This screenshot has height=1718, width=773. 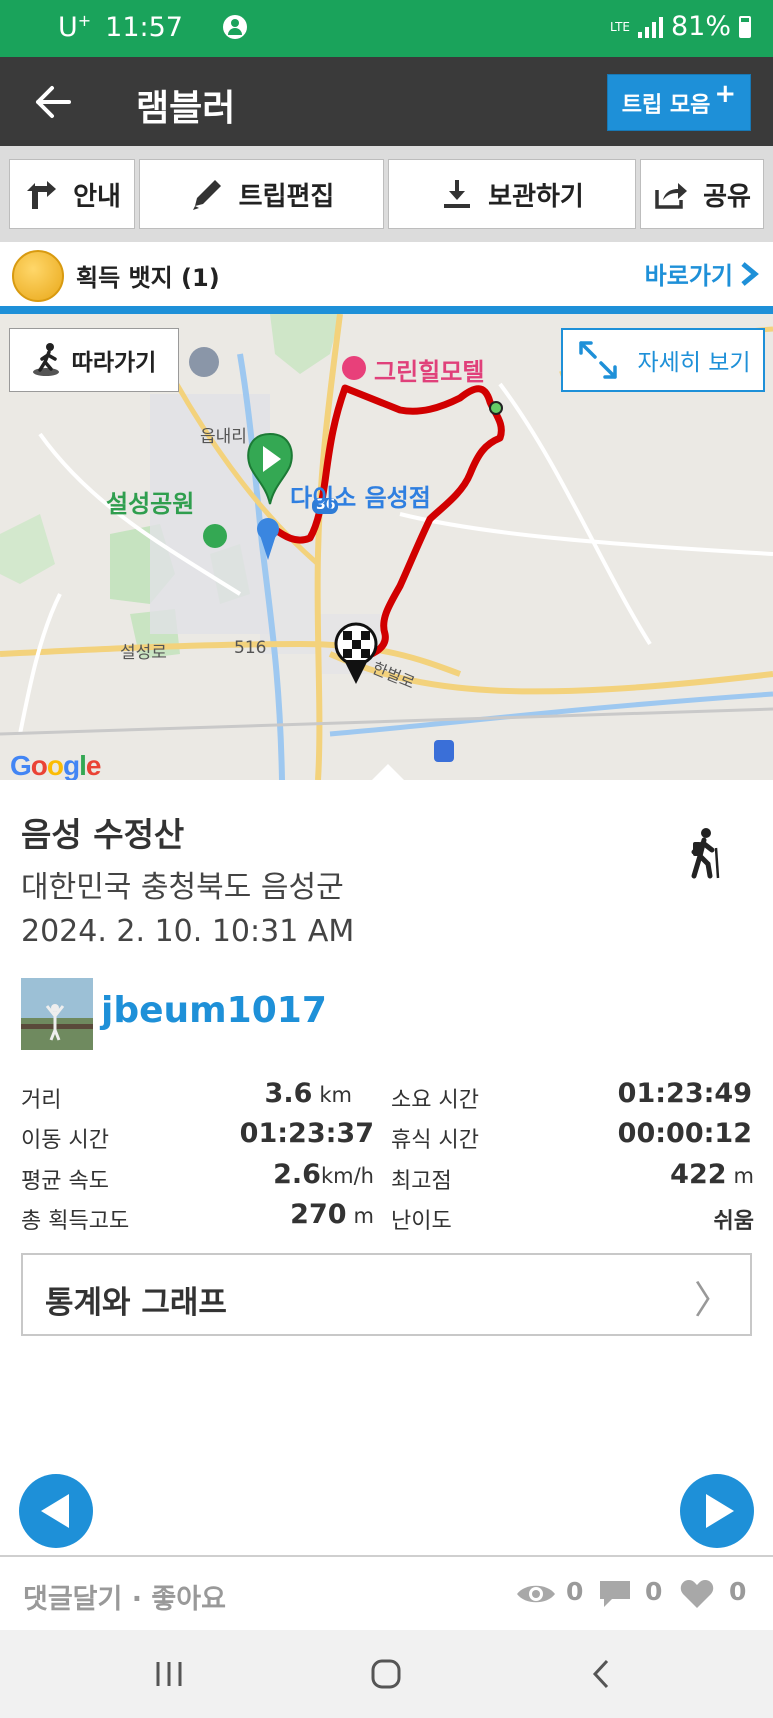 What do you see at coordinates (387, 1137) in the screenshot?
I see `stat-row-moving: 이동 시간 01:23:37 휴식 시간 00:00:12` at bounding box center [387, 1137].